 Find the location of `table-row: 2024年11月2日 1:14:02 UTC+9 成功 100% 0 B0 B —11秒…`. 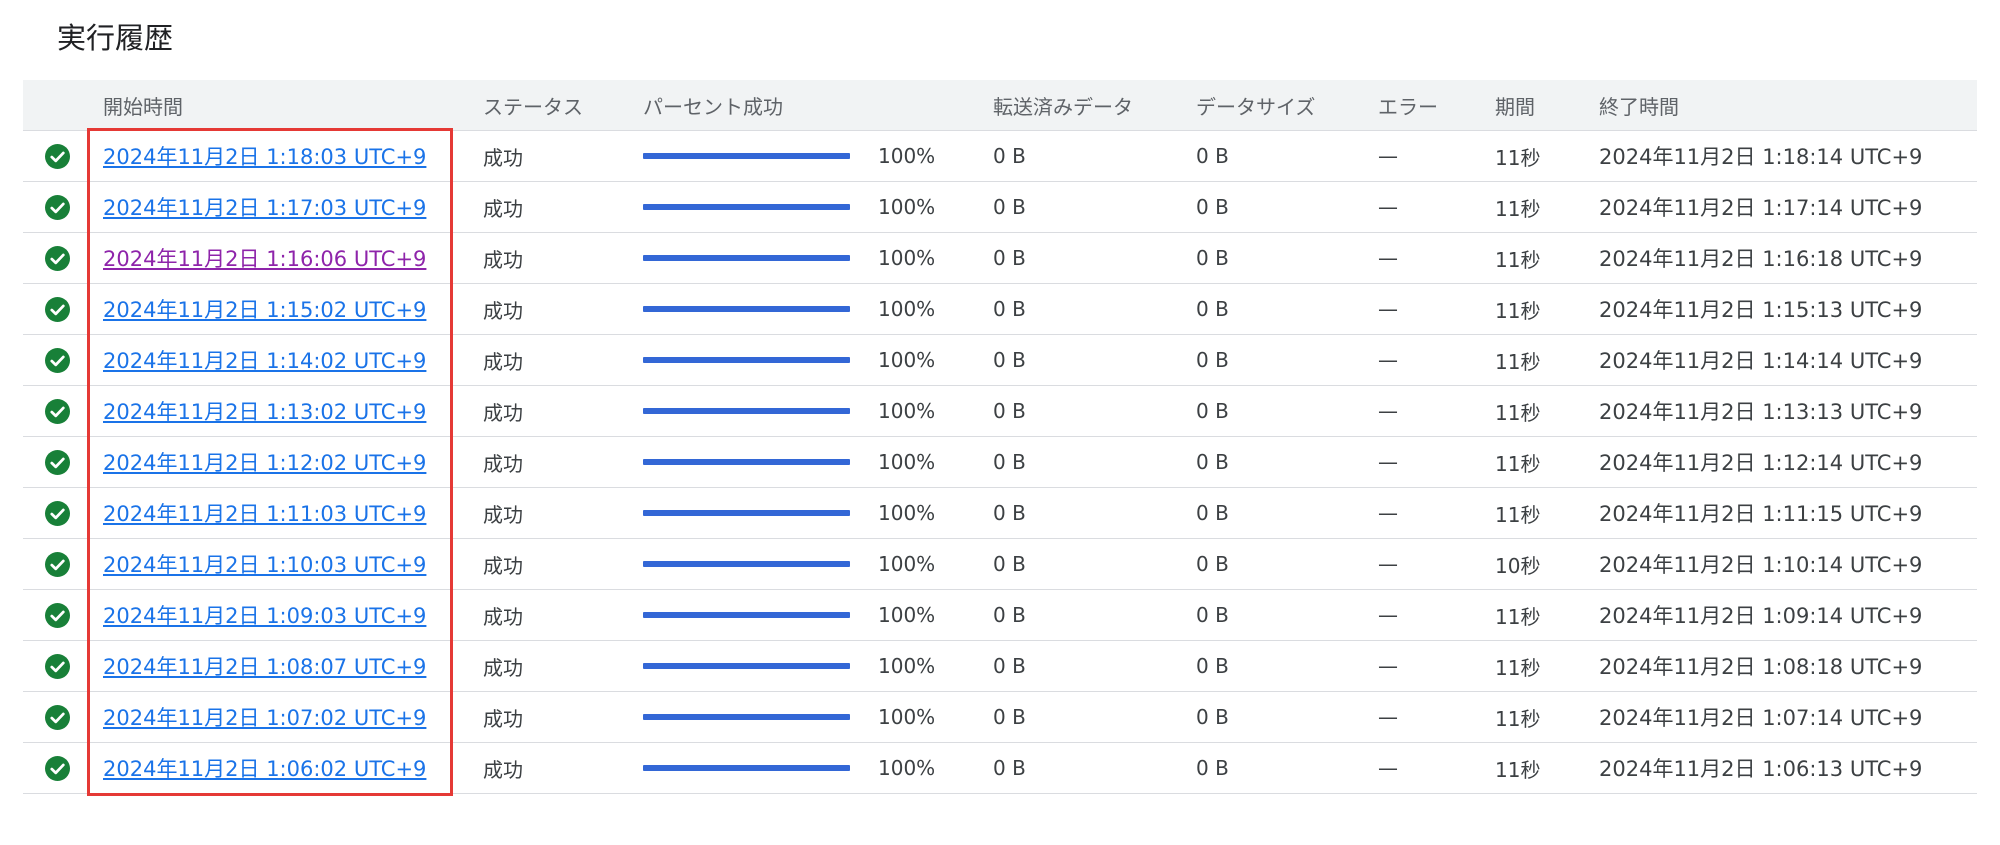

table-row: 2024年11月2日 1:14:02 UTC+9 成功 100% 0 B0 B —11秒… is located at coordinates (1000, 360).